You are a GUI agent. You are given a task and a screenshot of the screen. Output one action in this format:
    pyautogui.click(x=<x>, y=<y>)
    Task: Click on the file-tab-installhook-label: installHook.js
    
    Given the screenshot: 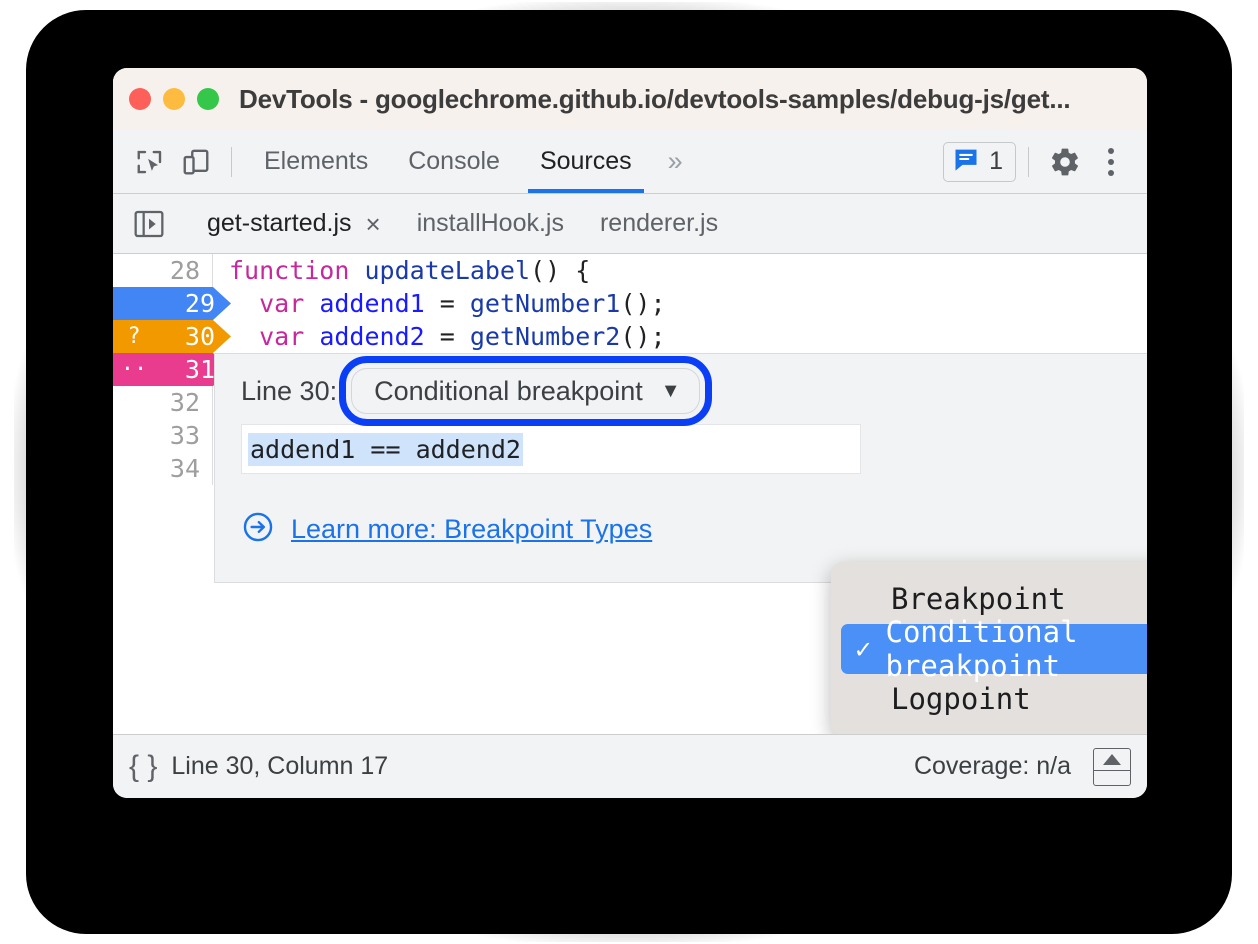 What is the action you would take?
    pyautogui.click(x=490, y=223)
    